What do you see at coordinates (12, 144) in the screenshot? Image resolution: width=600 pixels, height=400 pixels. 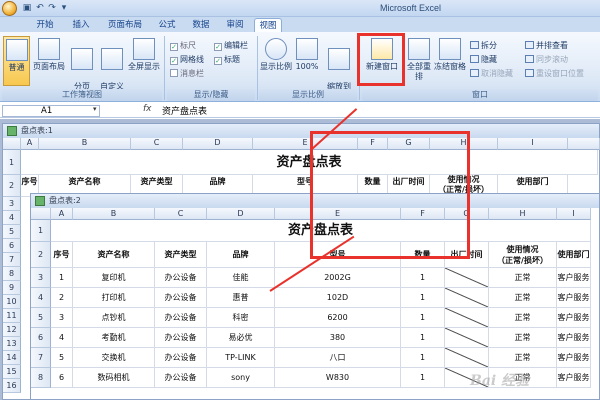 I see `select-all-corner` at bounding box center [12, 144].